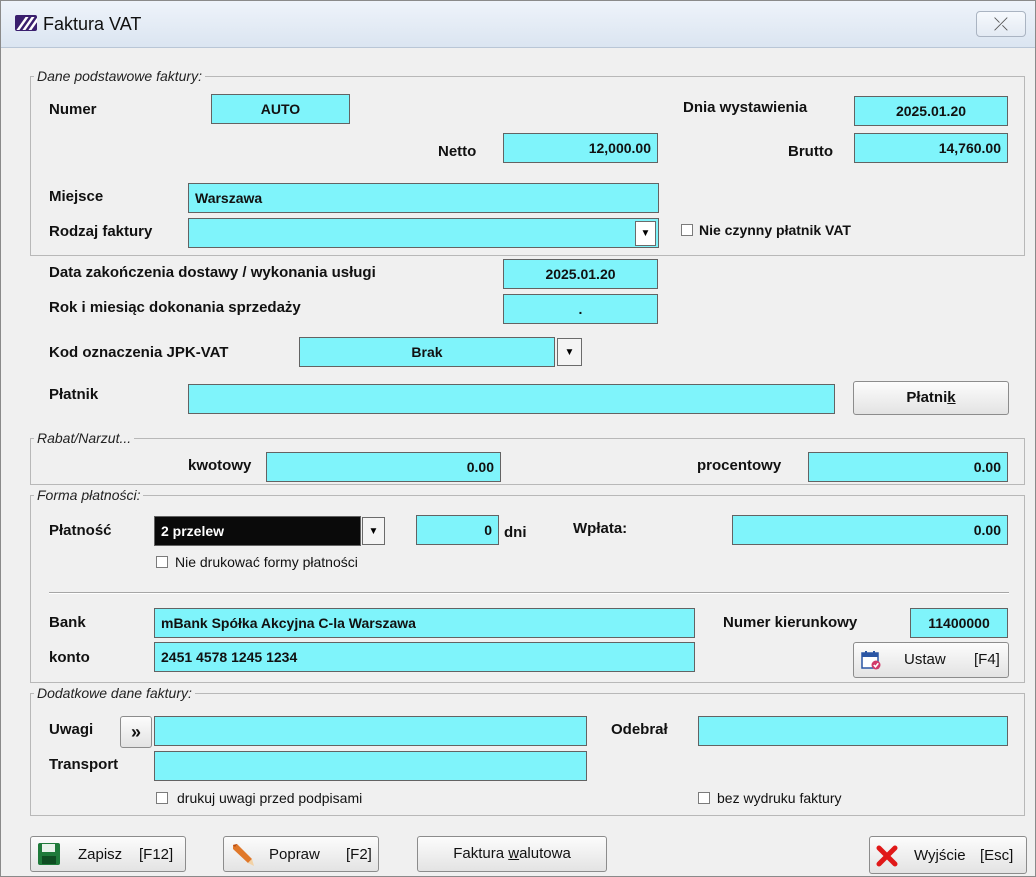  I want to click on kwotowy-field: 0.00, so click(383, 467).